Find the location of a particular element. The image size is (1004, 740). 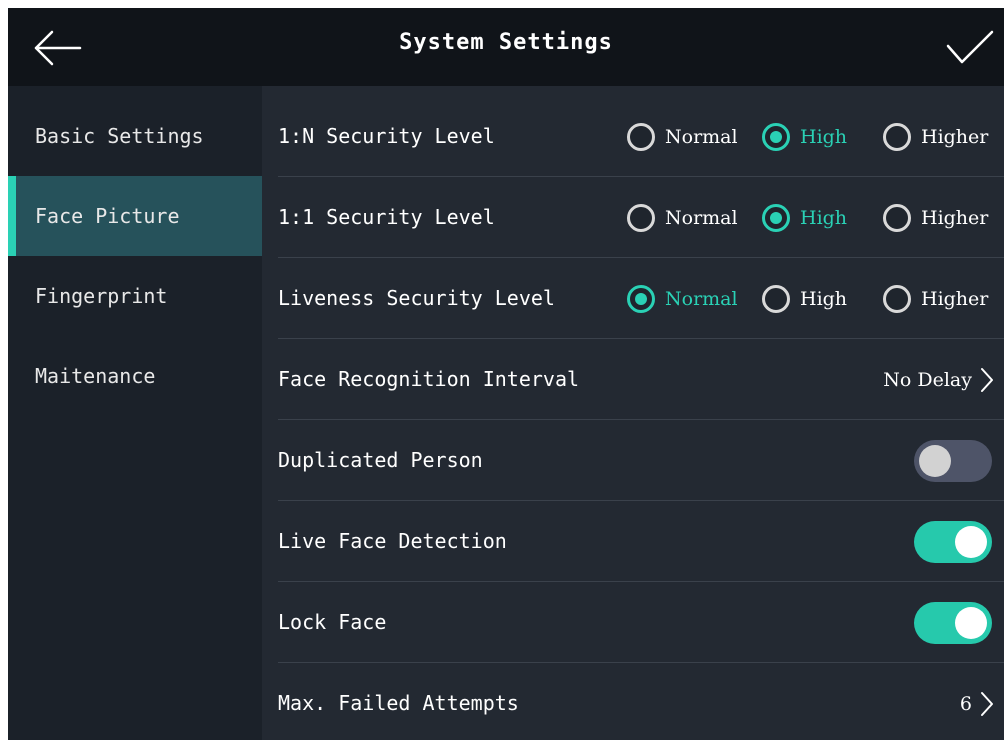

radio-liveness-high: High is located at coordinates (804, 298).